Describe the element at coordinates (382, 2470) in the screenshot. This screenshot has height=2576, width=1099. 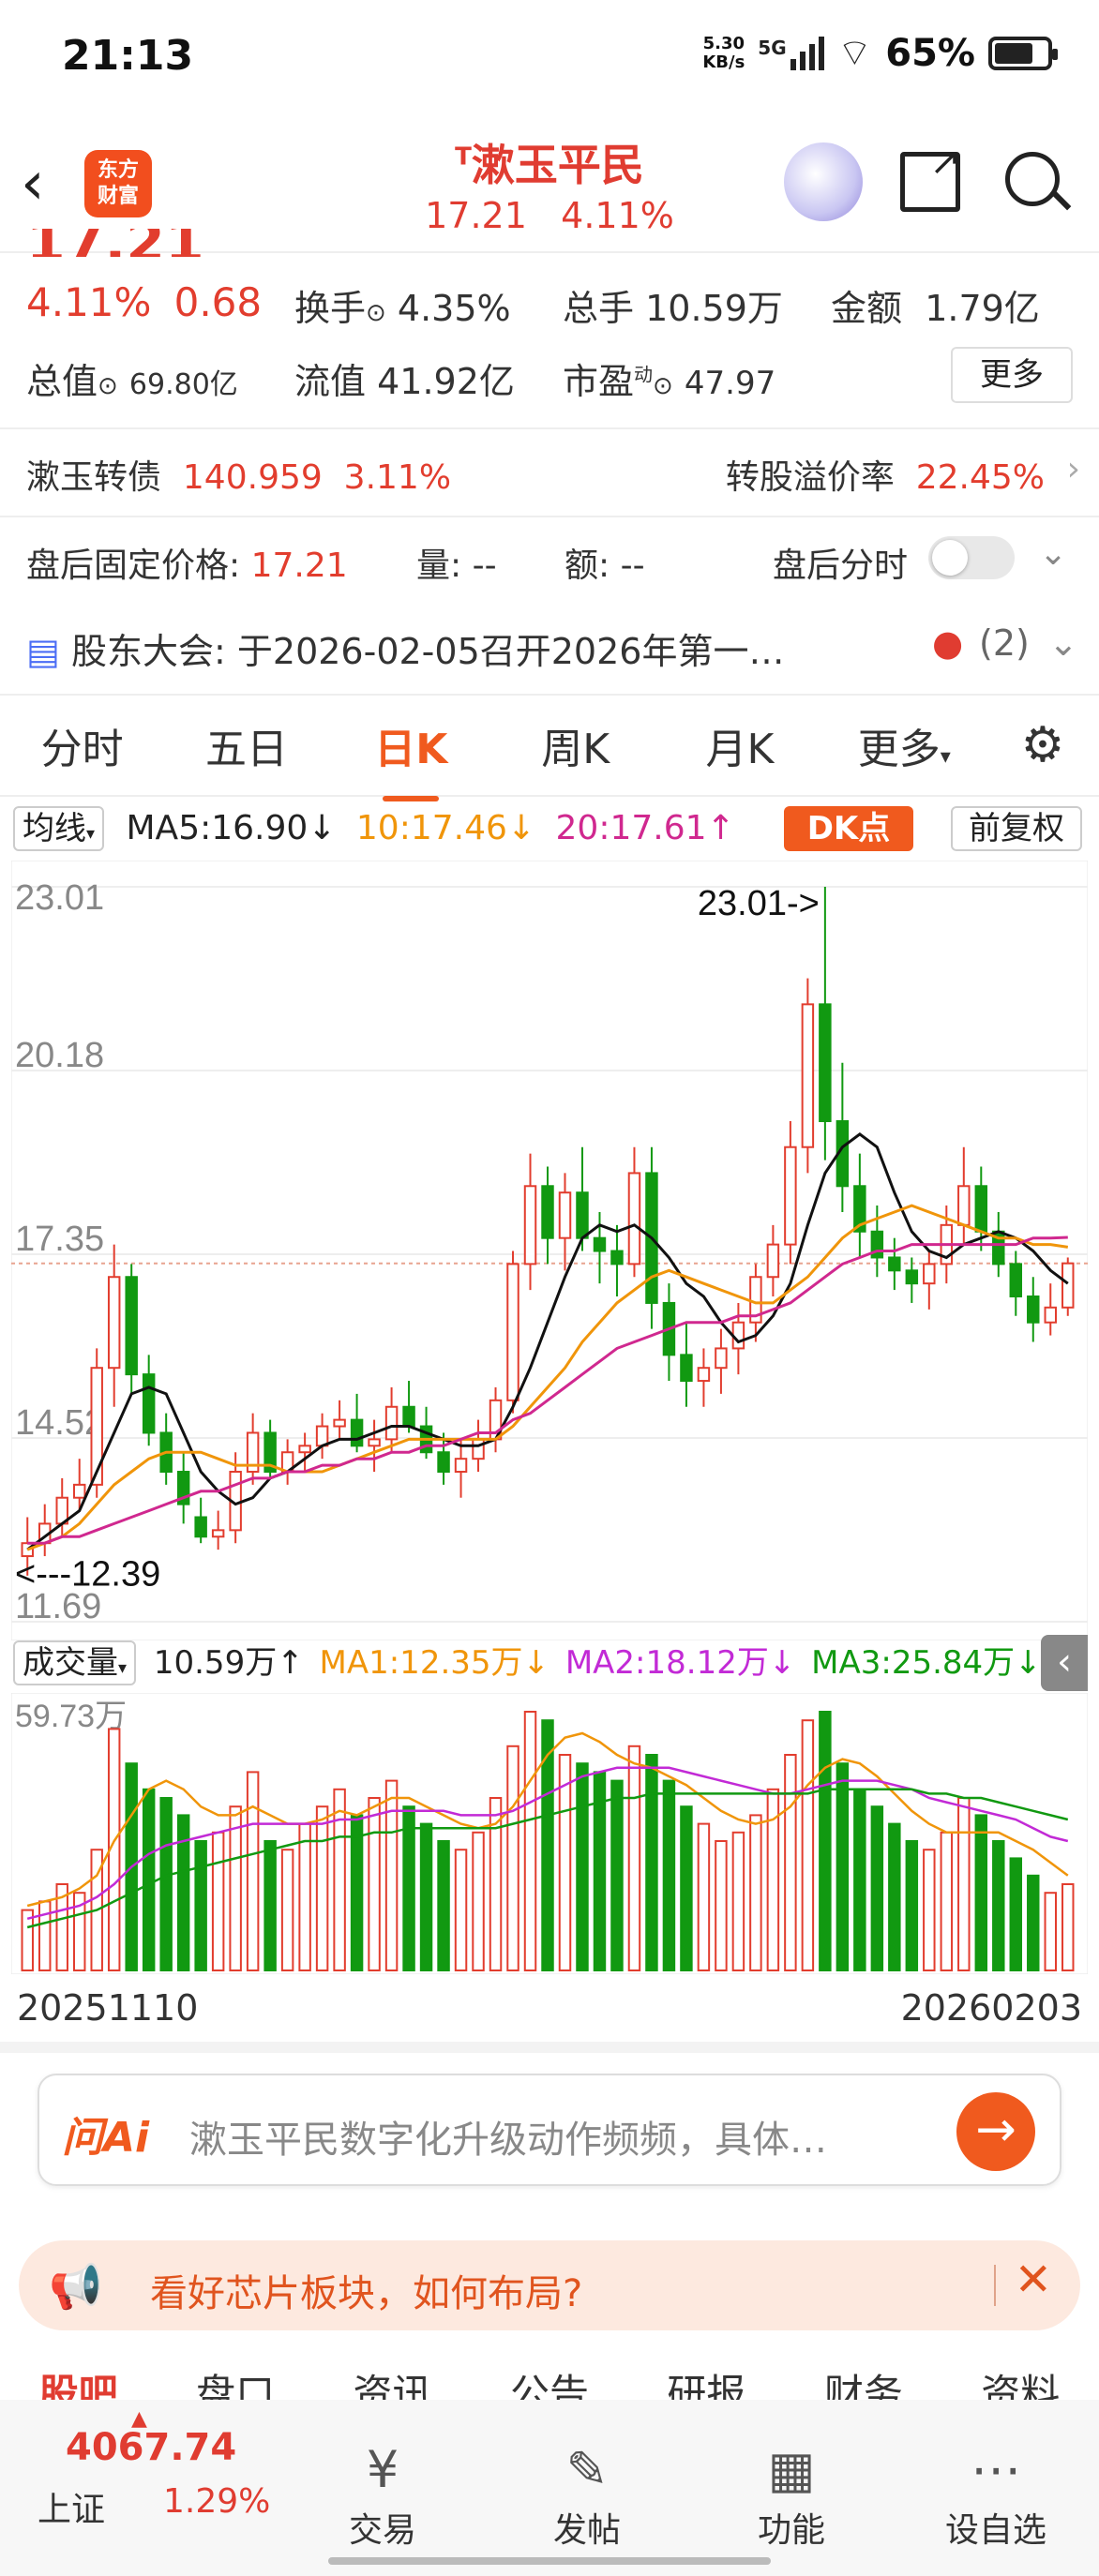
I see `yen-icon: ¥` at that location.